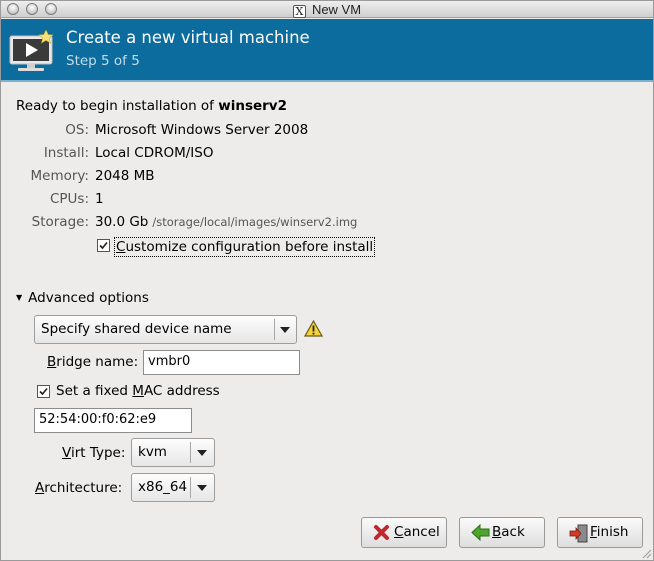 Image resolution: width=654 pixels, height=561 pixels. What do you see at coordinates (502, 532) in the screenshot?
I see `back-button: Back` at bounding box center [502, 532].